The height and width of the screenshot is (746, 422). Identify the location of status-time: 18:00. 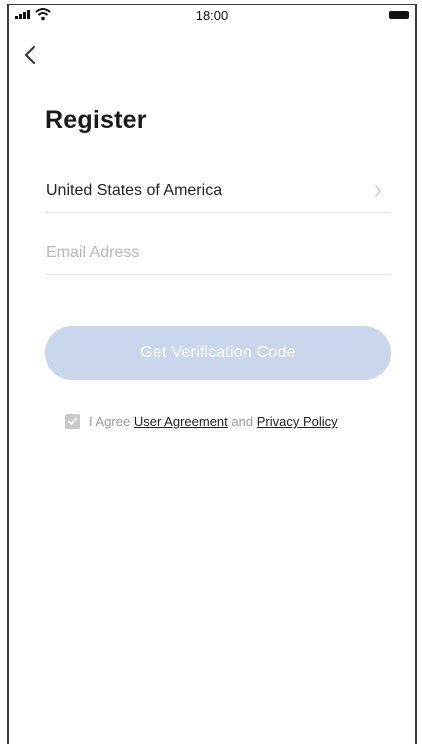
(212, 15).